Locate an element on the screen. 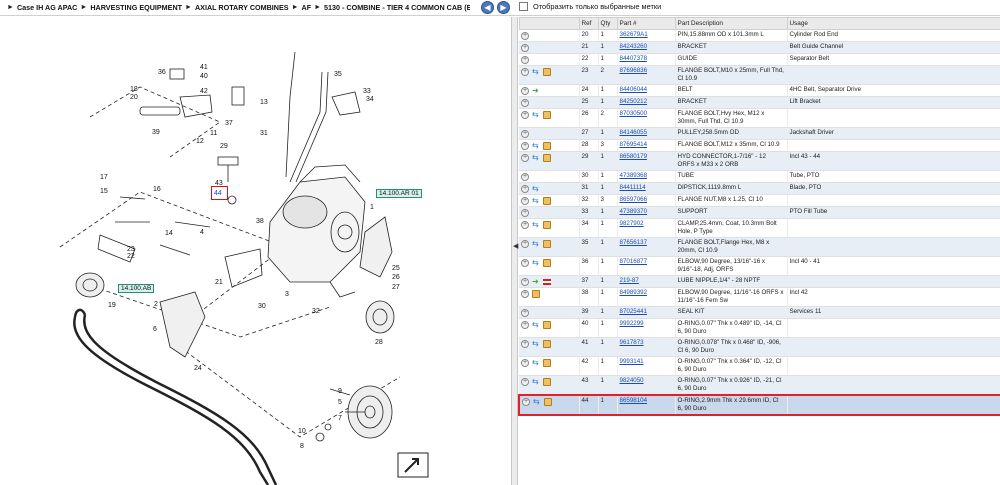 The height and width of the screenshot is (485, 1000). breadcrumb-item: AF is located at coordinates (307, 7).